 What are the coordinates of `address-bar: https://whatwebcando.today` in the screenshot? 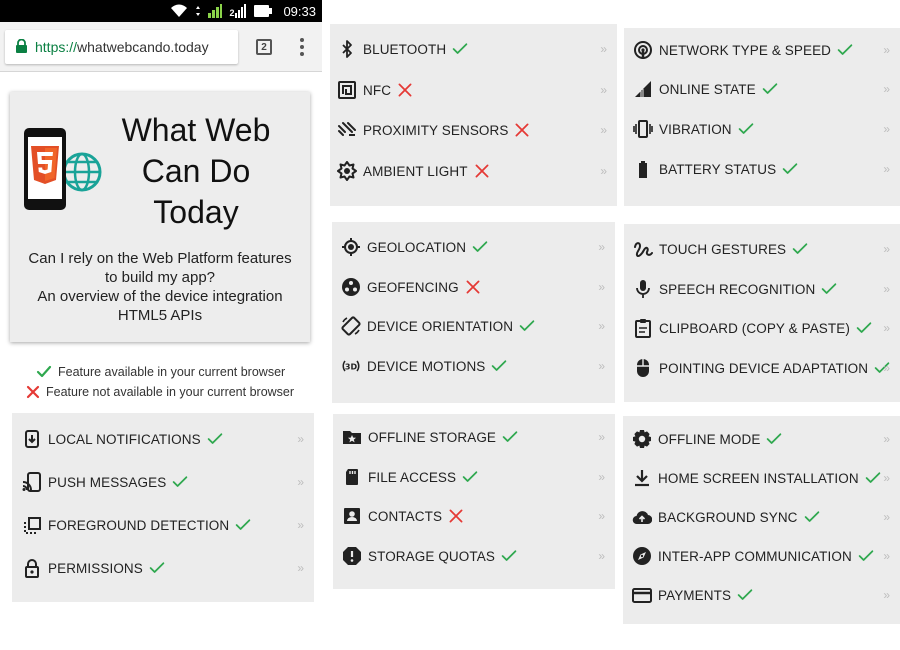 It's located at (121, 47).